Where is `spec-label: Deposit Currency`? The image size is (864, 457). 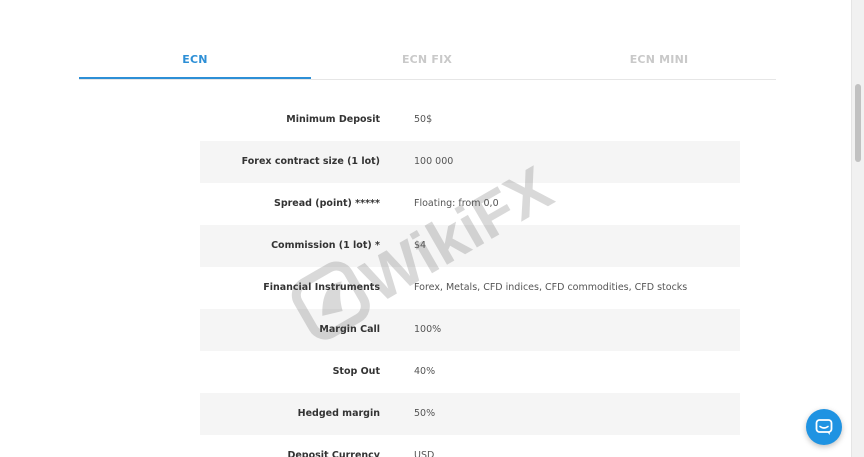
spec-label: Deposit Currency is located at coordinates (333, 453).